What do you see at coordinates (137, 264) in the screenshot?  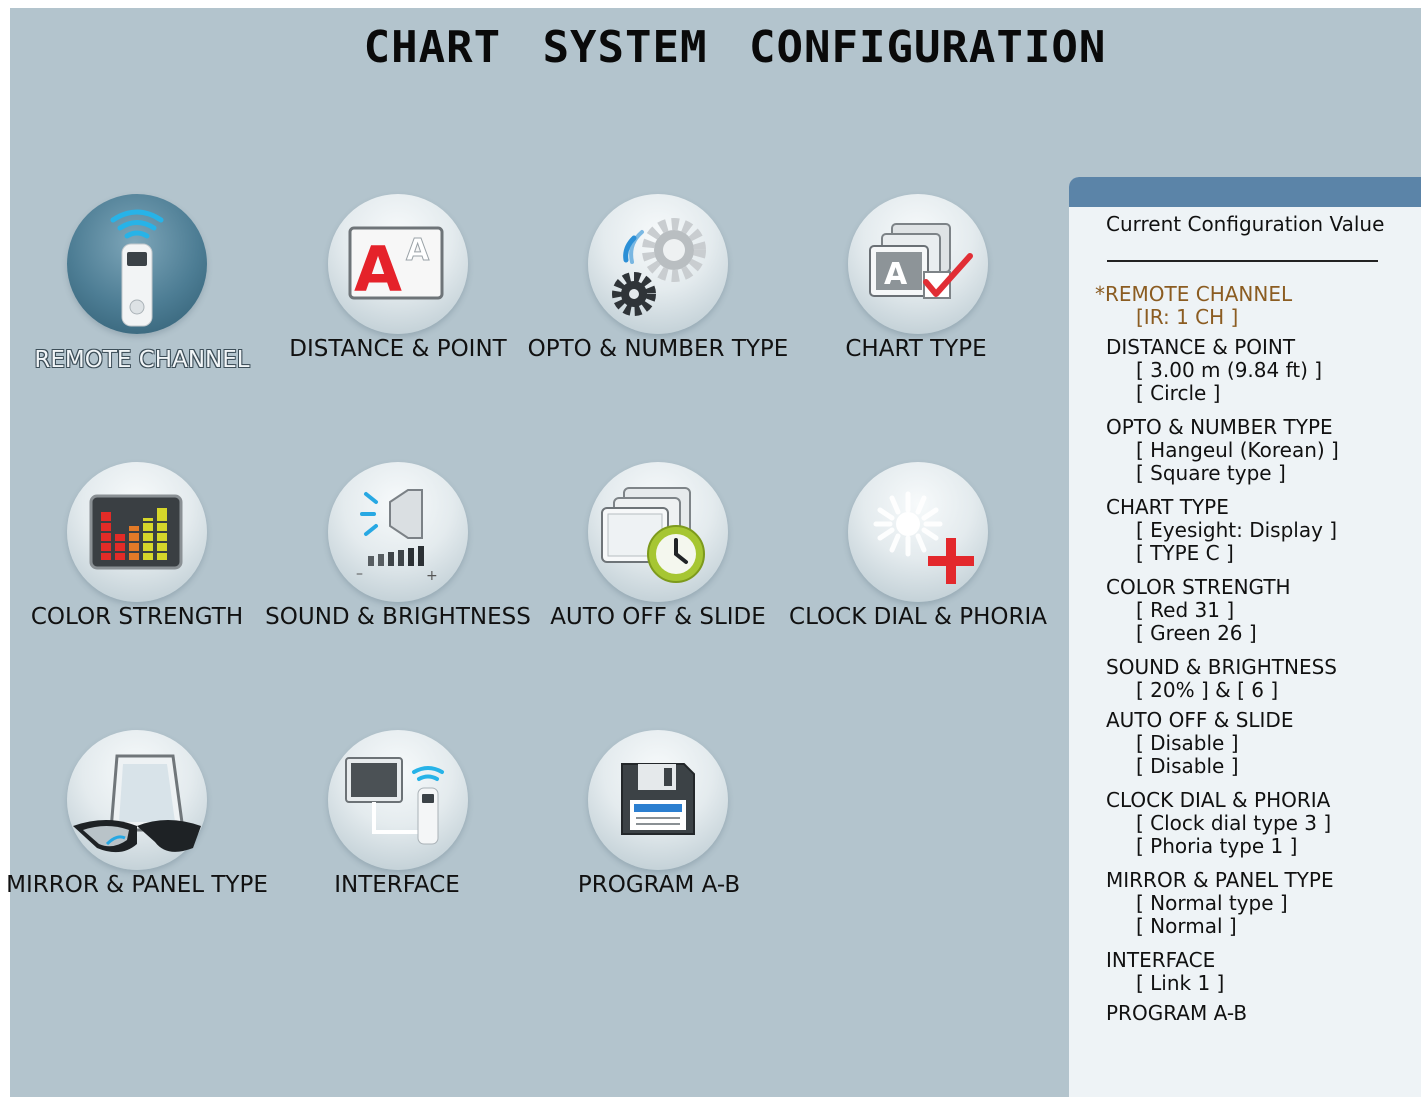 I see `remote-control-icon` at bounding box center [137, 264].